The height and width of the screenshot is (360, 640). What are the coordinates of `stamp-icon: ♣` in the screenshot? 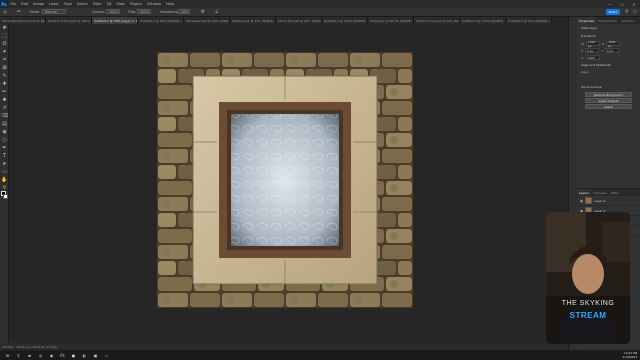 It's located at (4, 100).